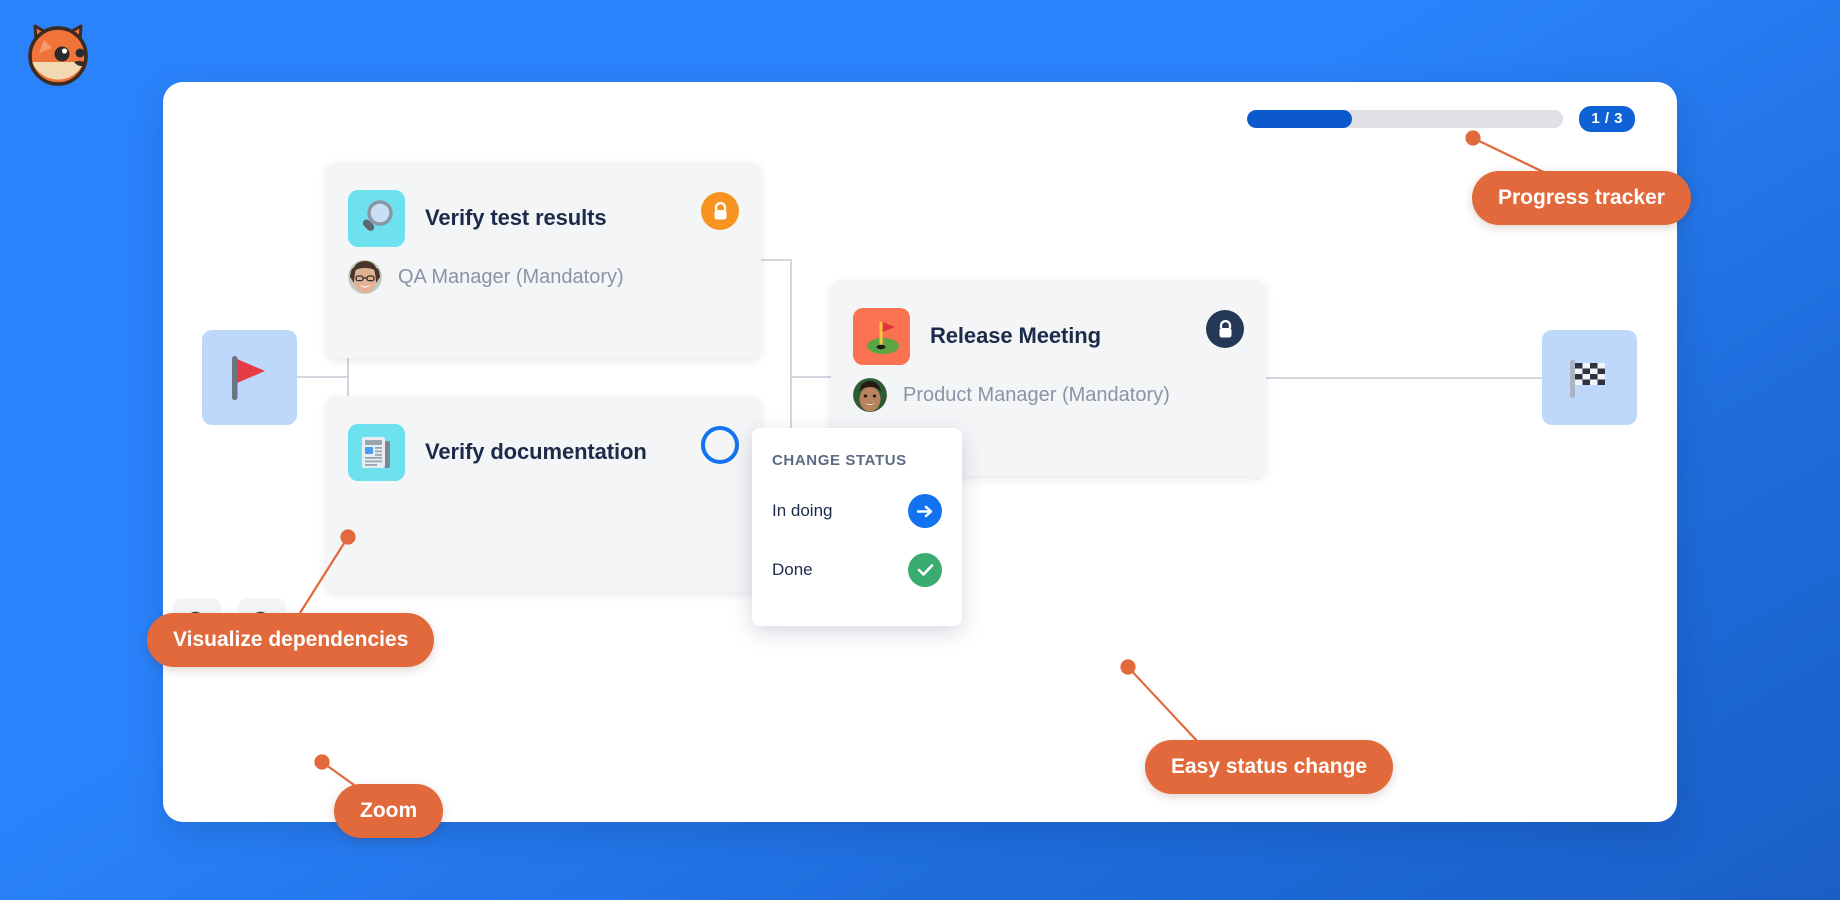 The image size is (1840, 900). Describe the element at coordinates (1587, 378) in the screenshot. I see `checkered-flag-icon` at that location.